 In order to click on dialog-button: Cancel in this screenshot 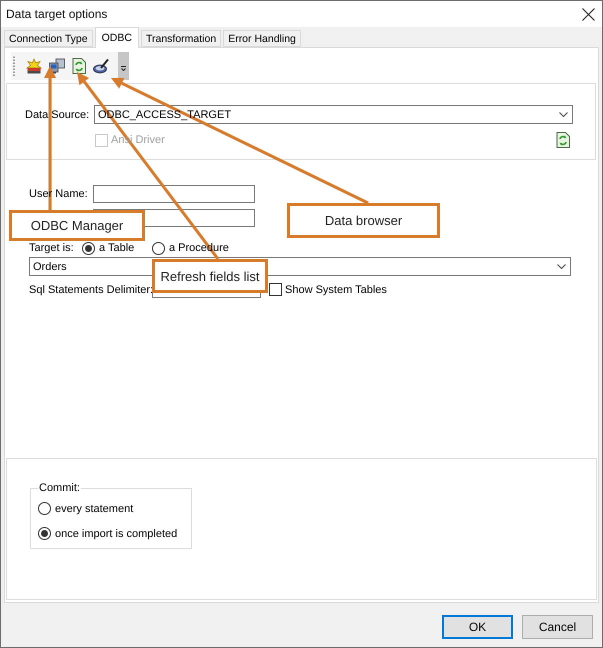, I will do `click(557, 627)`.